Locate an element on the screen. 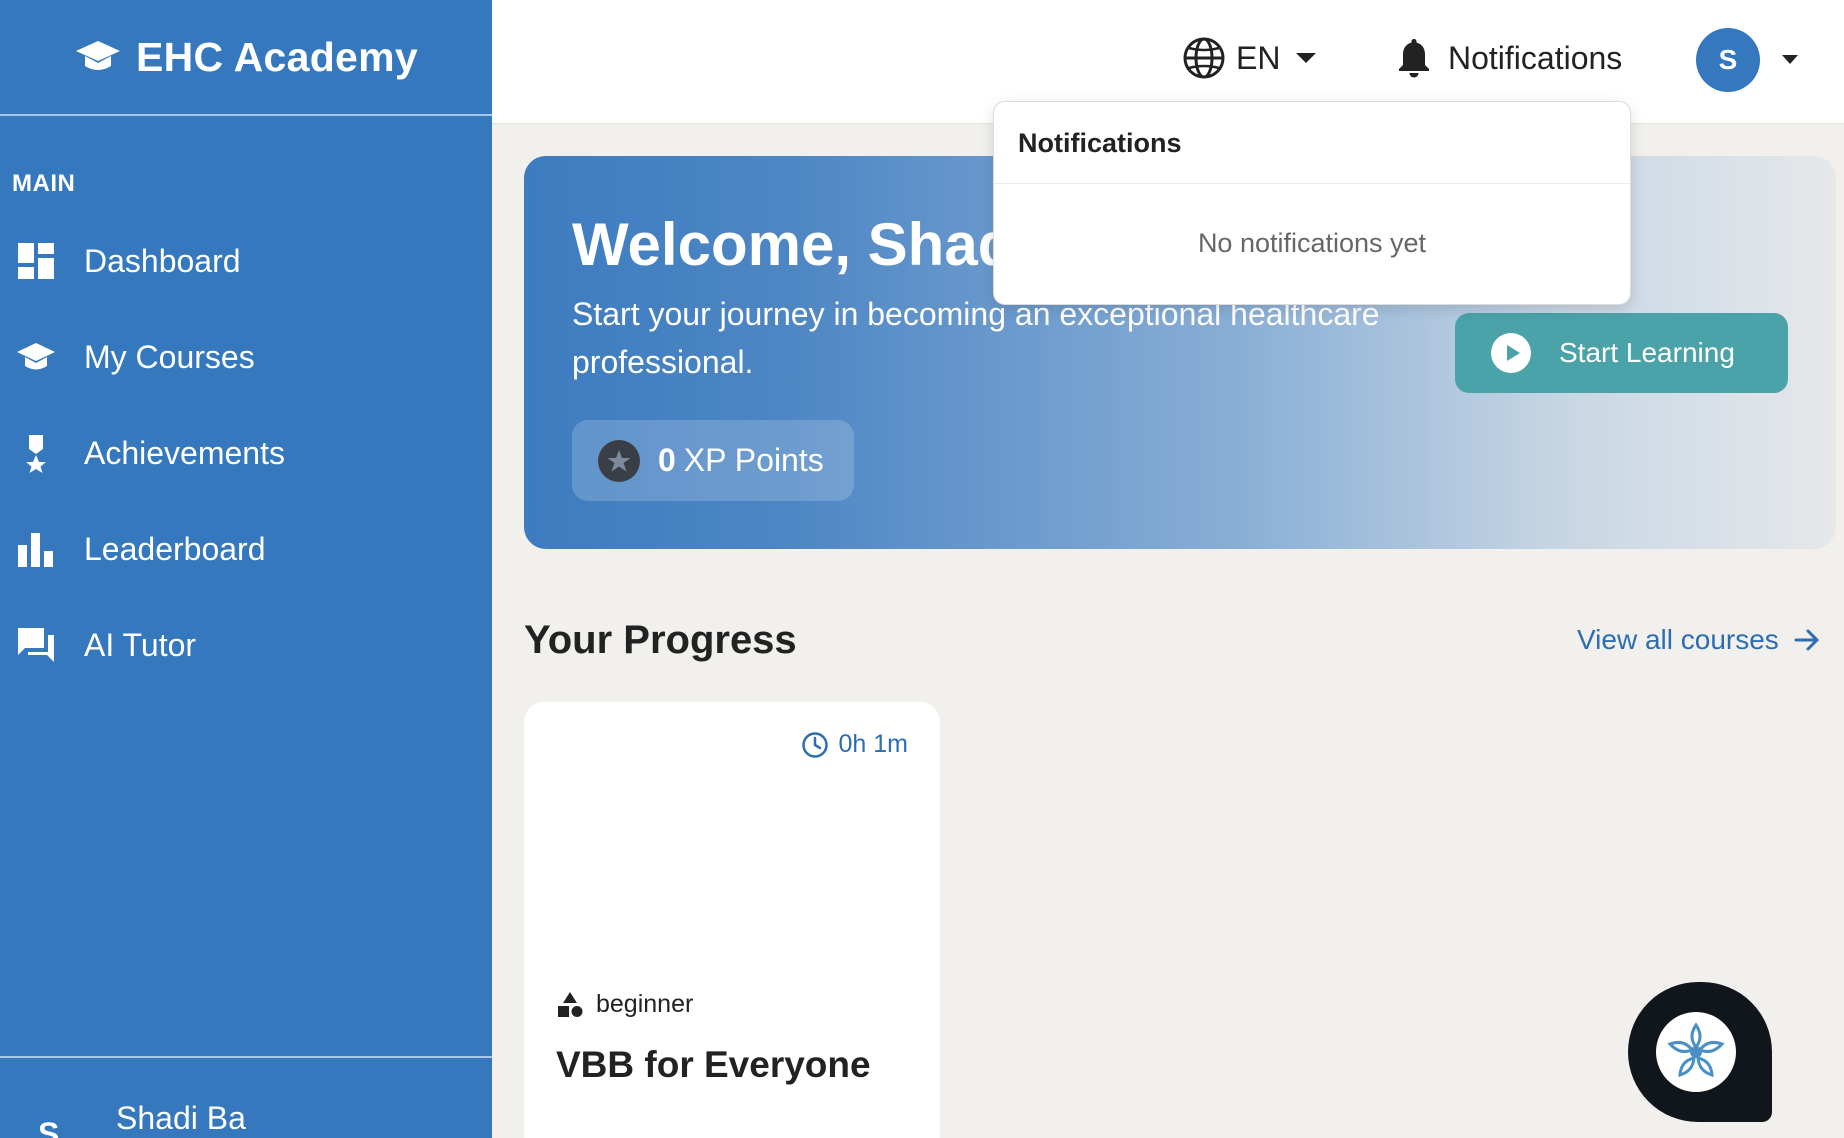 Image resolution: width=1844 pixels, height=1138 pixels. clock-icon is located at coordinates (814, 744).